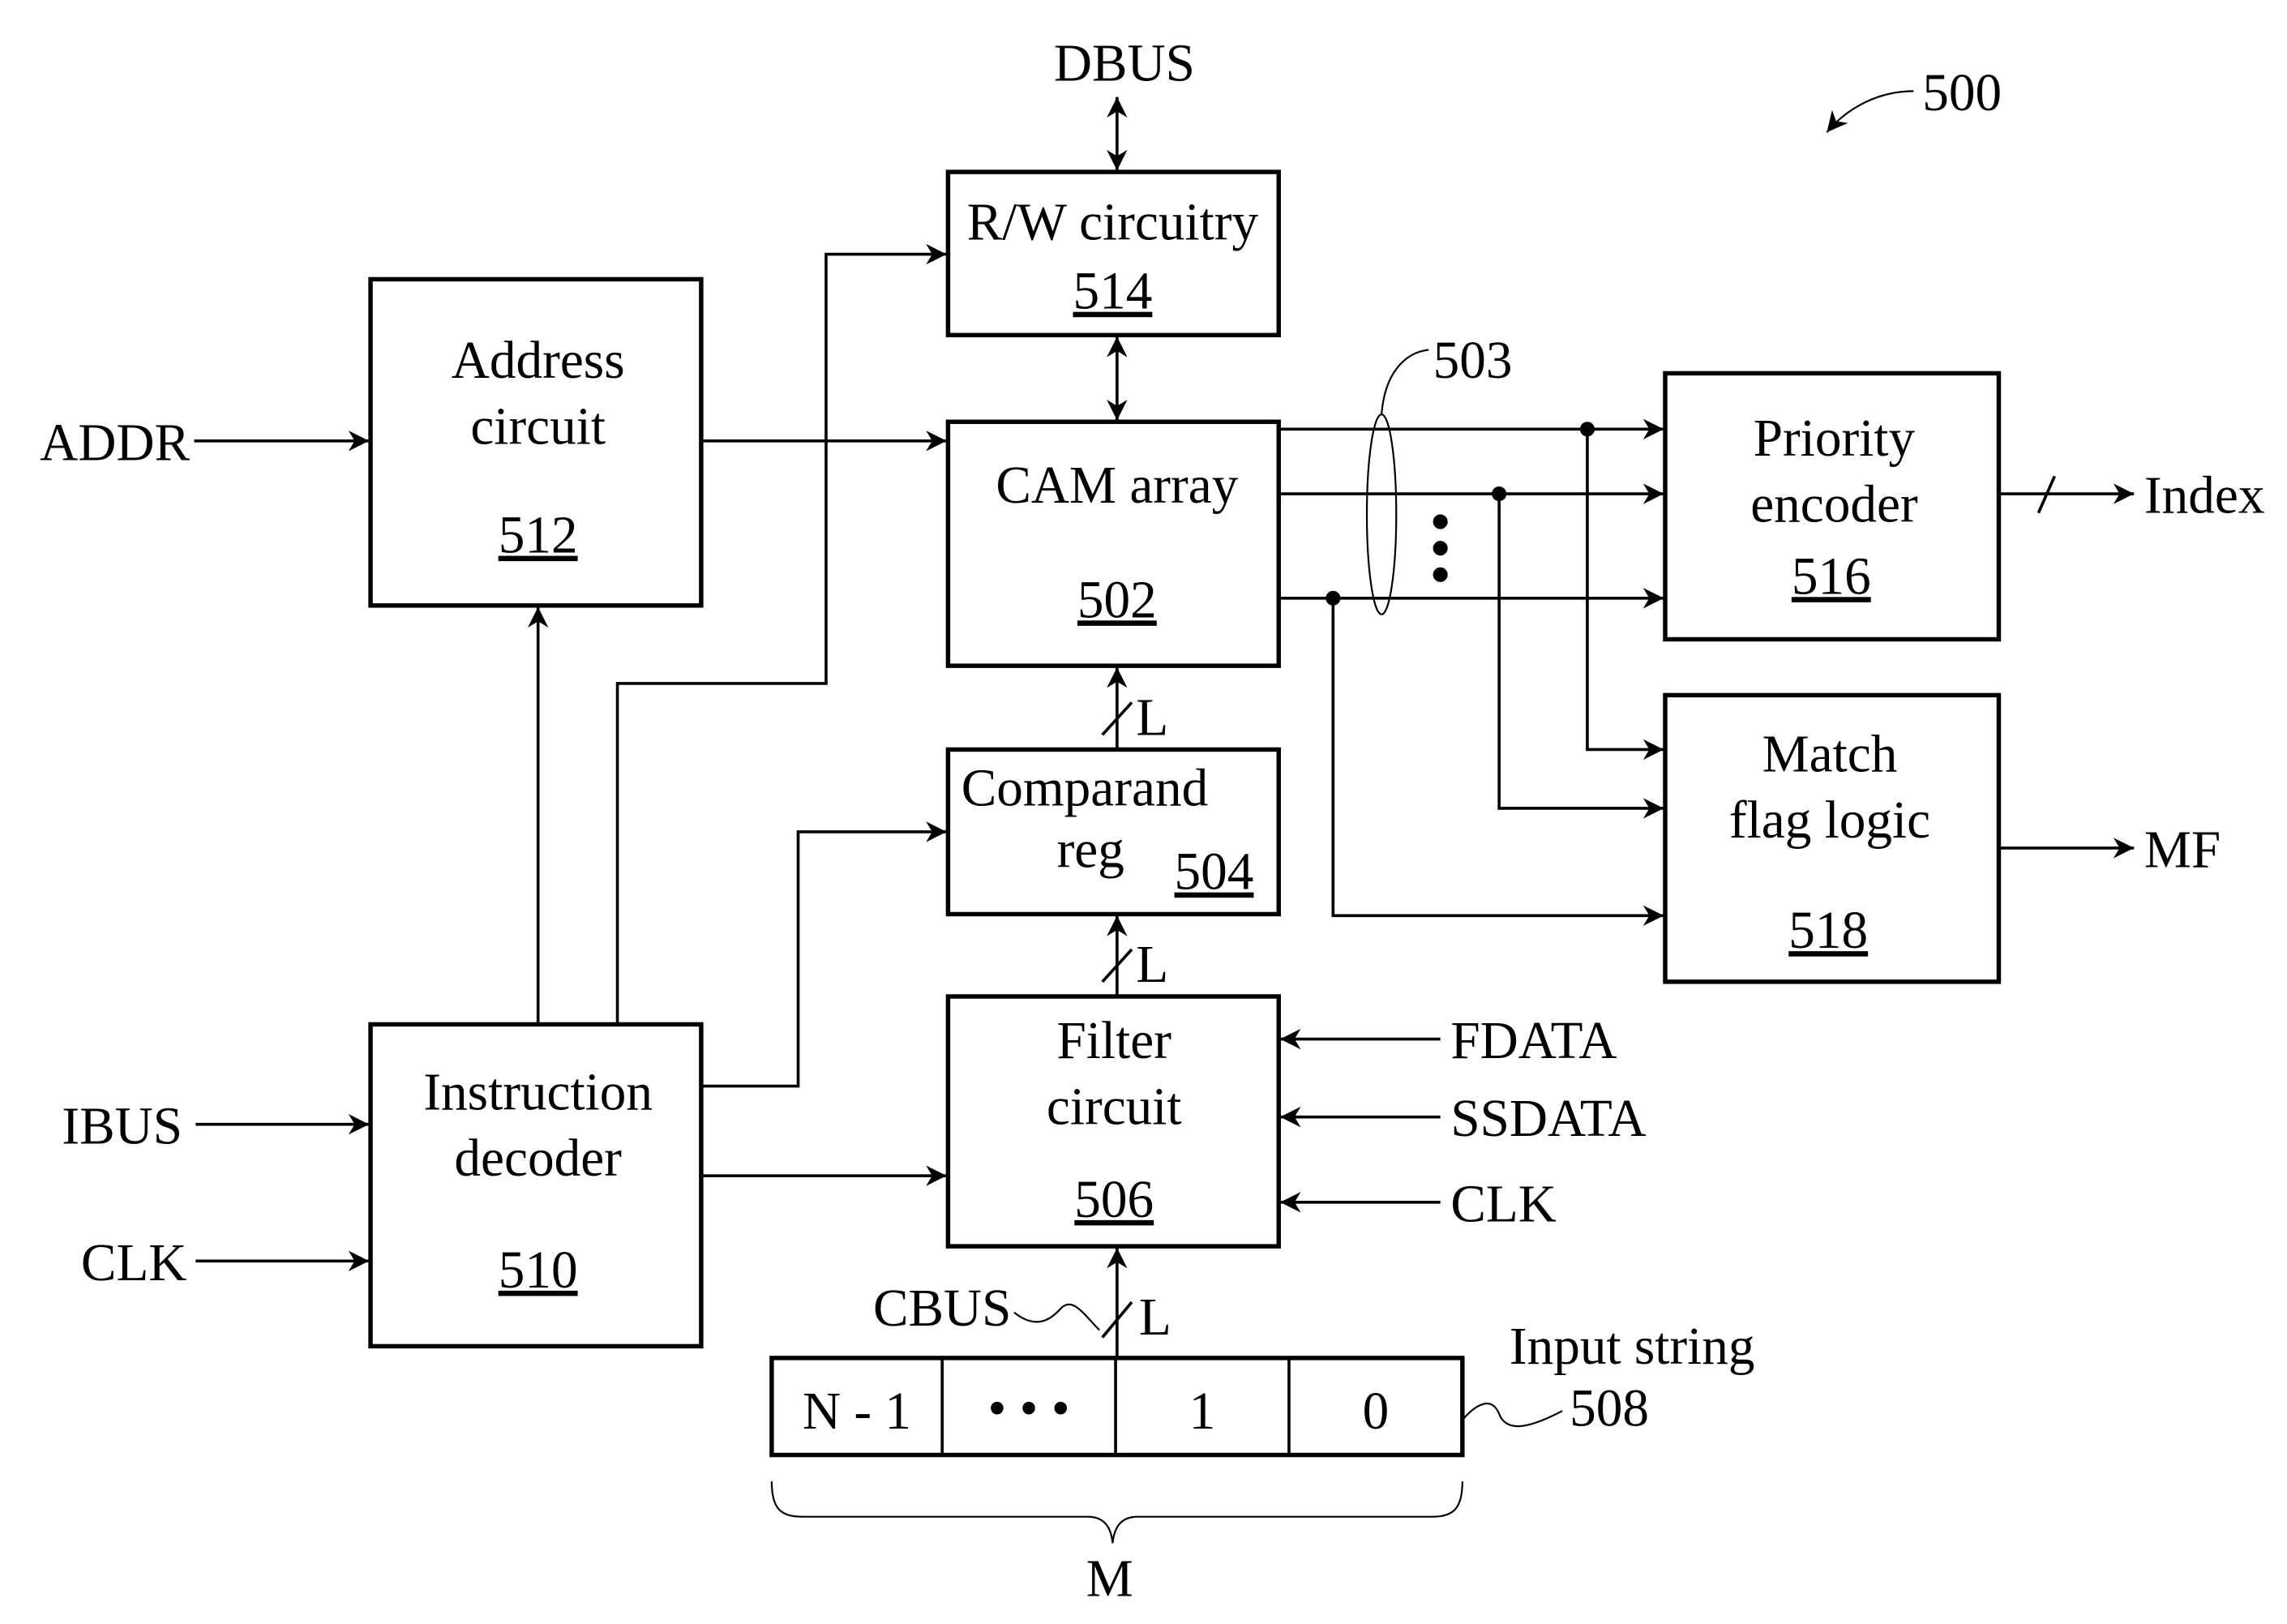 This screenshot has height=1624, width=2287. What do you see at coordinates (538, 1093) in the screenshot?
I see `instruction-decoder-title-1: Instruction` at bounding box center [538, 1093].